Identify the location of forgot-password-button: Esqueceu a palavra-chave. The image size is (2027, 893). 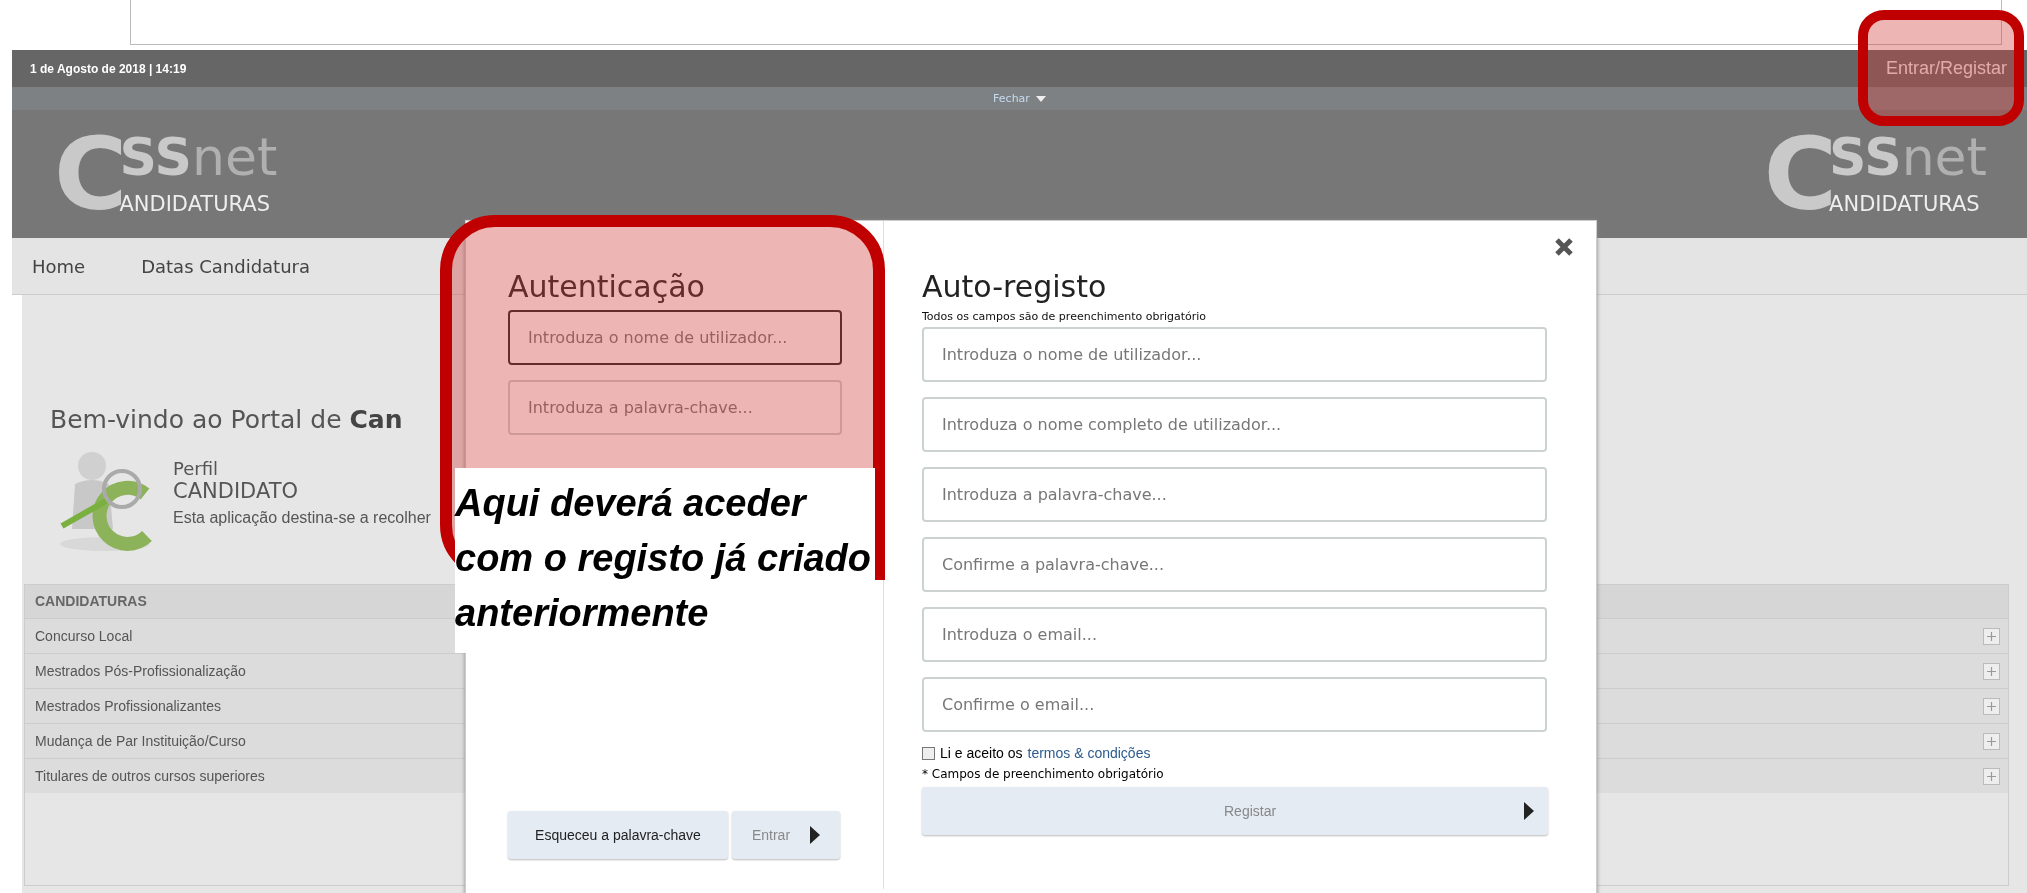
(618, 835).